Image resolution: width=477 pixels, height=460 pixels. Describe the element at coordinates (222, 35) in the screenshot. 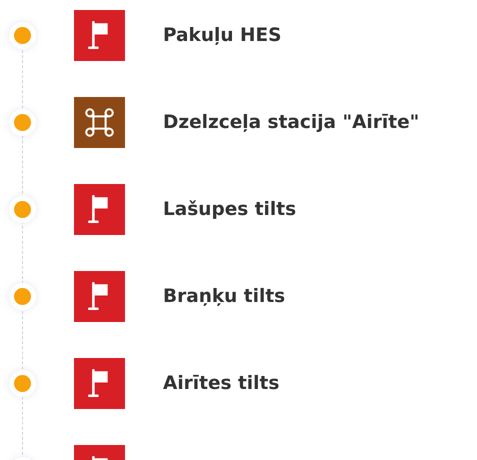

I see `place-name: Pakuļu HES` at that location.